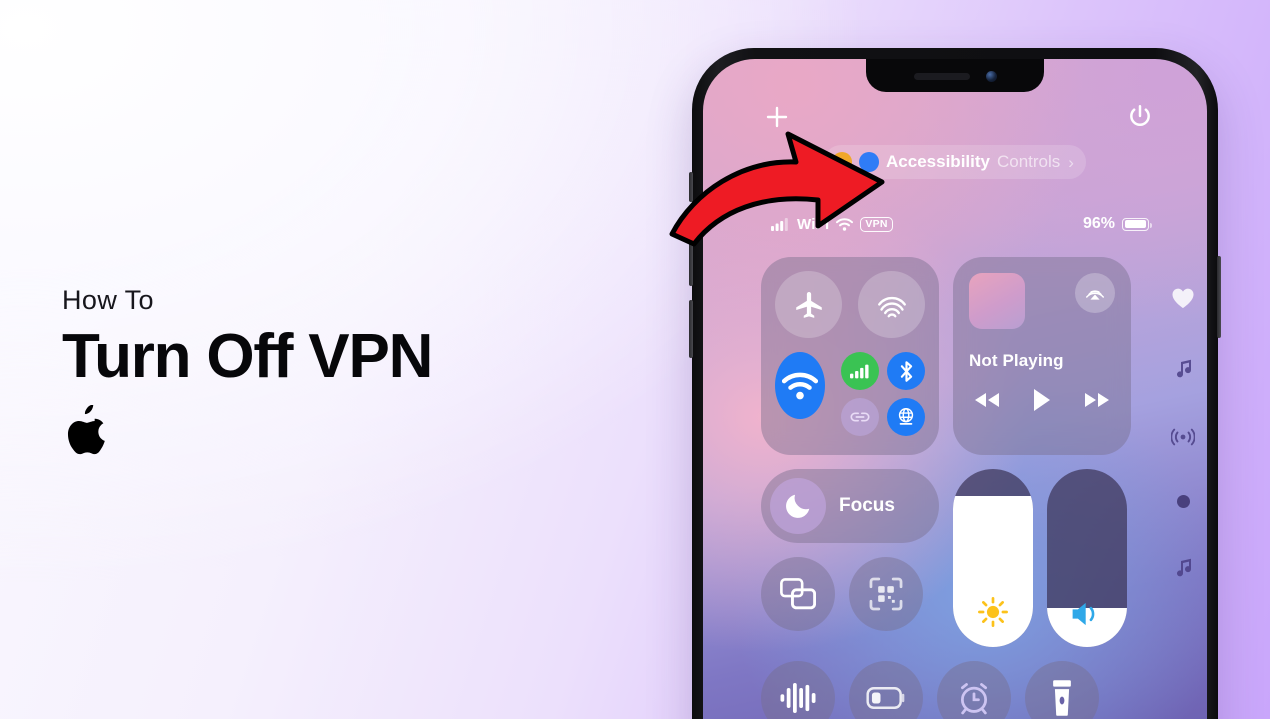  I want to click on code-scanner-button, so click(886, 594).